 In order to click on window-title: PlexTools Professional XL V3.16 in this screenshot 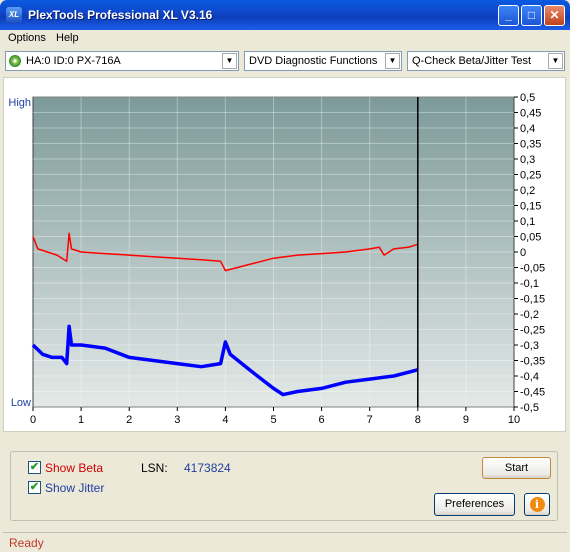, I will do `click(120, 15)`.